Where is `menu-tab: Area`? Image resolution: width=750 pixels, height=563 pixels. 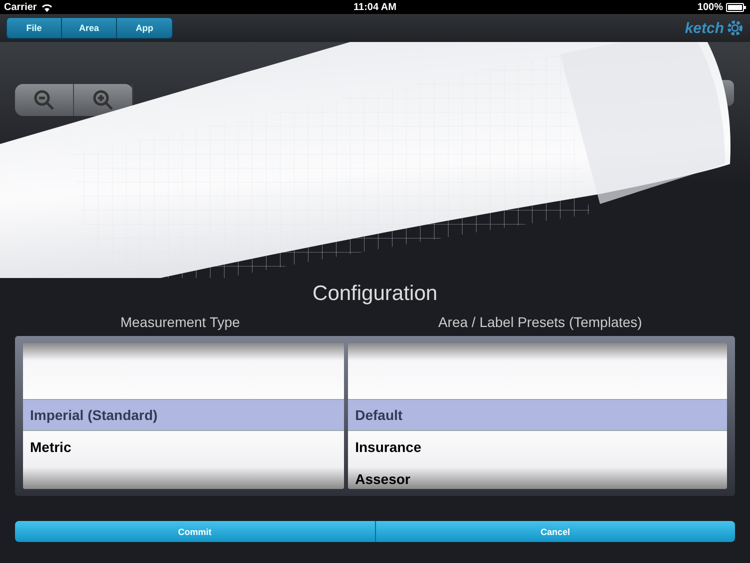
menu-tab: Area is located at coordinates (89, 28).